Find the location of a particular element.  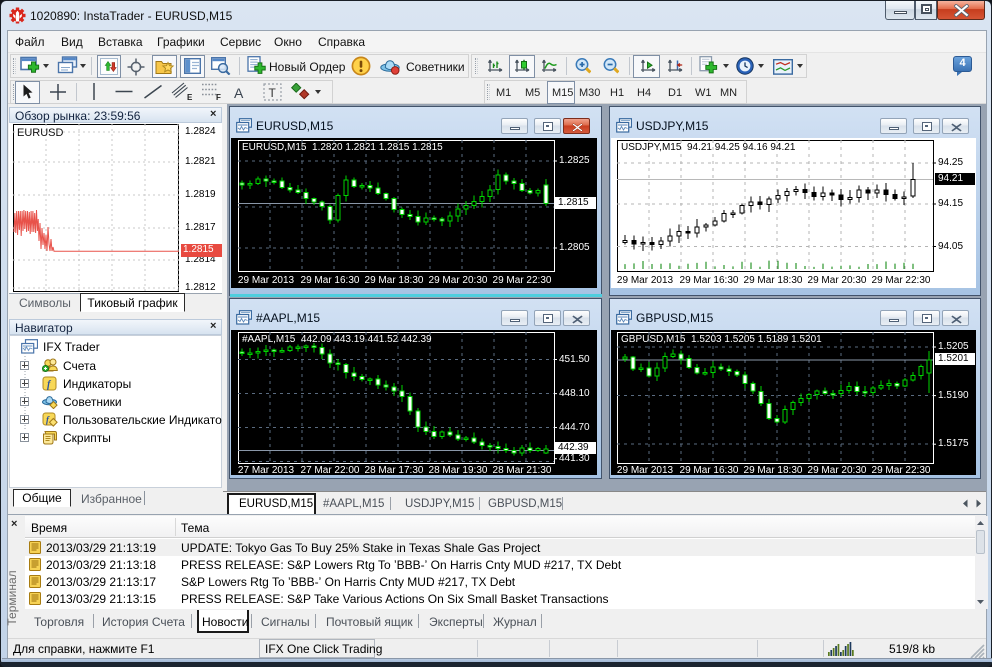

svg-text: T is located at coordinates (273, 93).